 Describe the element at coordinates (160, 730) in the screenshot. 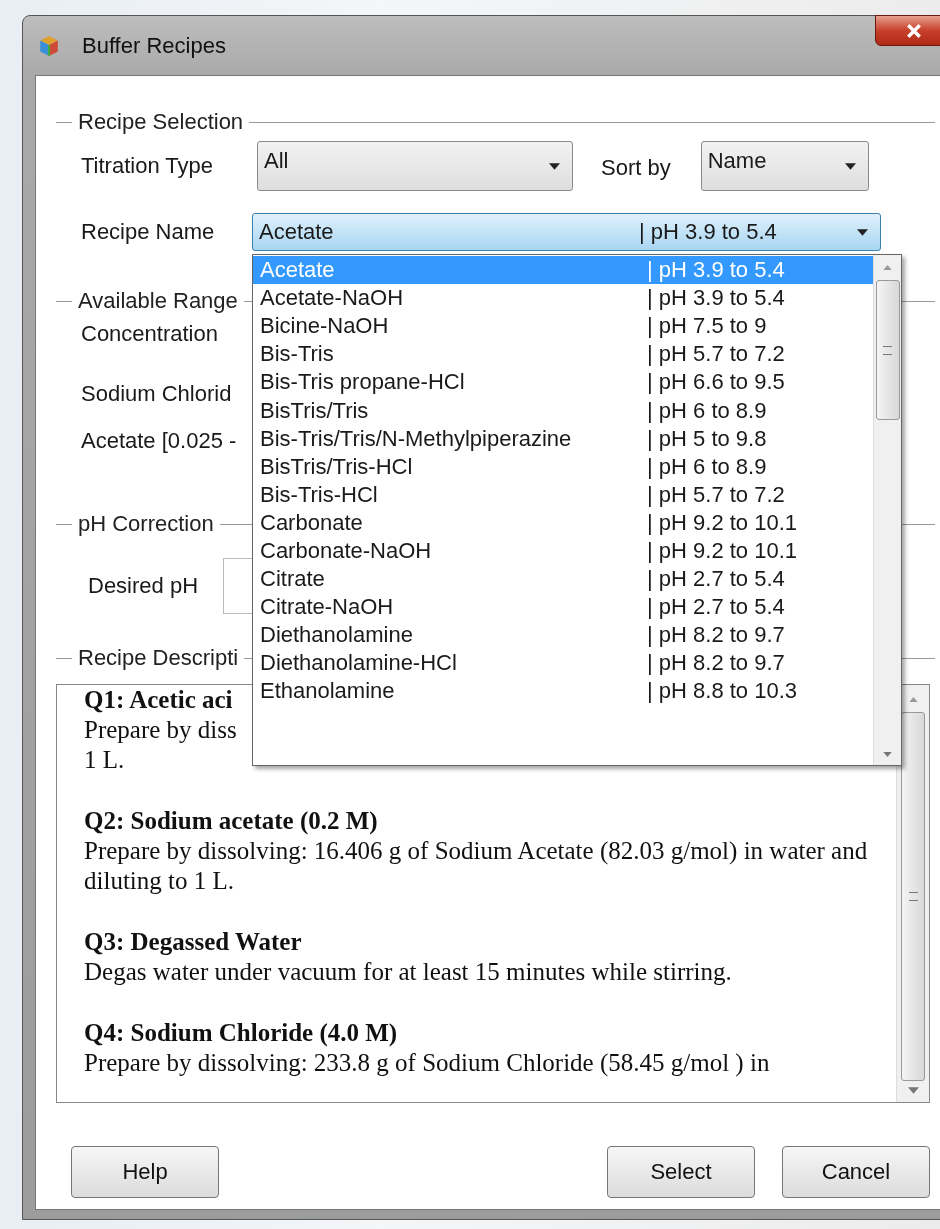

I see `recipe-instruction: Prepare by diss` at that location.